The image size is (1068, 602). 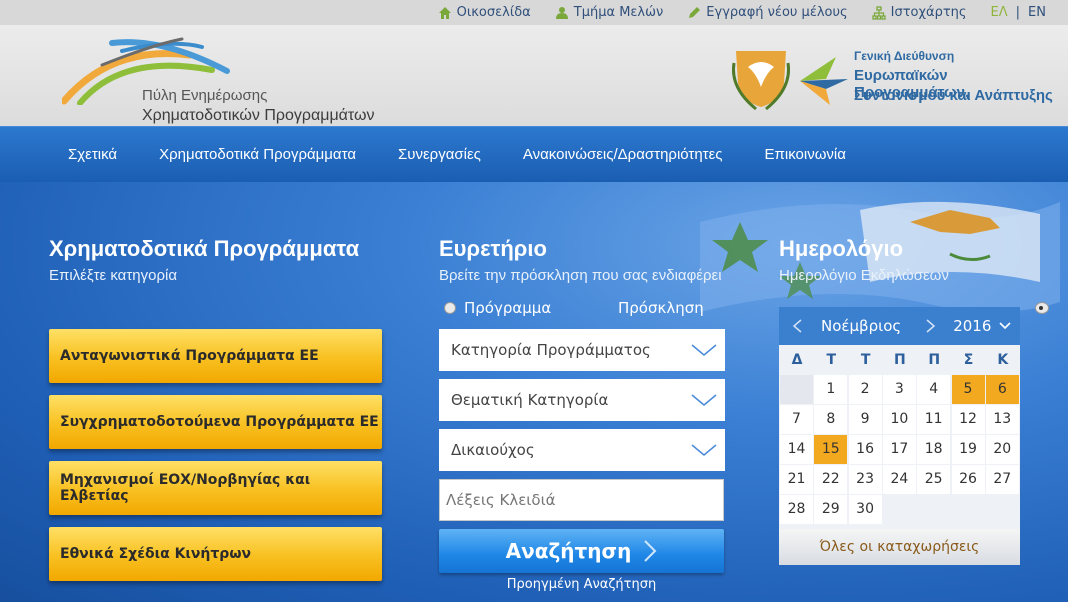 I want to click on radio-call-label: Πρόσκληση, so click(x=661, y=308).